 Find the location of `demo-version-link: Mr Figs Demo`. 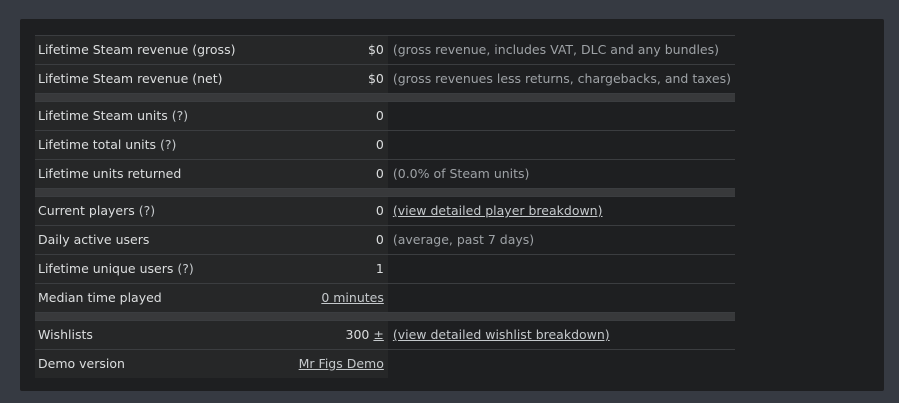

demo-version-link: Mr Figs Demo is located at coordinates (341, 363).